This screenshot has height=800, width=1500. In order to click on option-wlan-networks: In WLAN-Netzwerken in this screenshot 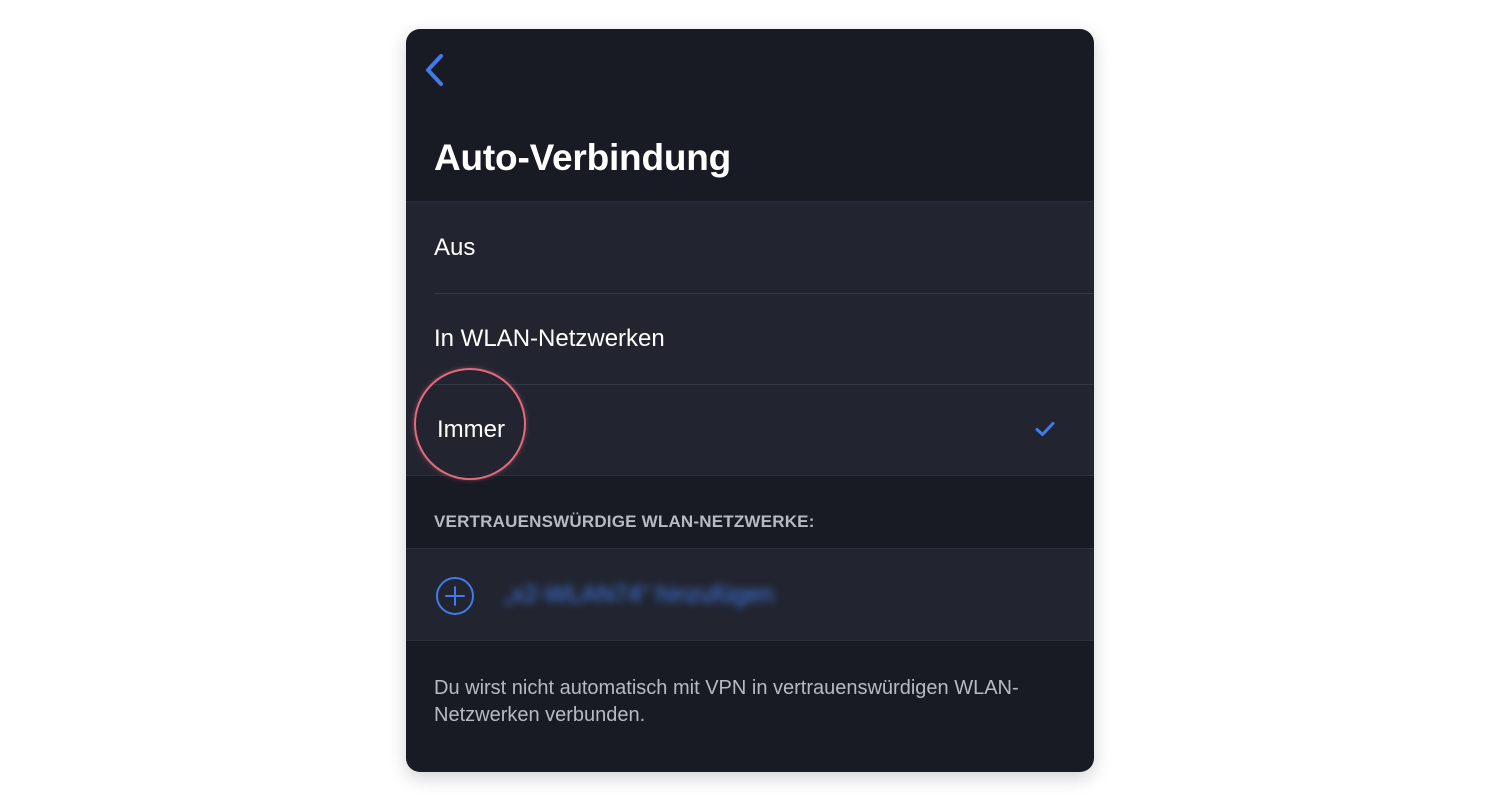, I will do `click(750, 338)`.